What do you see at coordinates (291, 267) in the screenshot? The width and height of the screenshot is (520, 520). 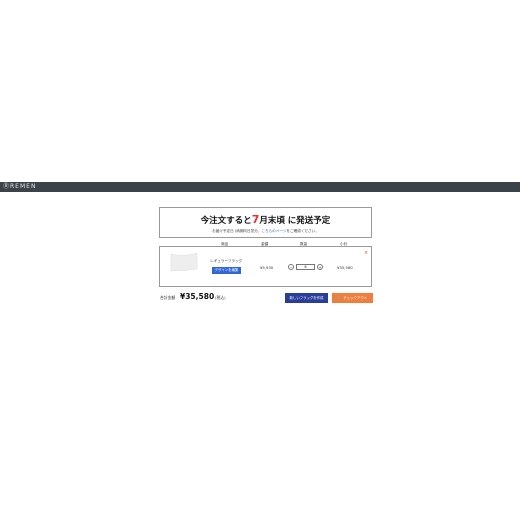 I see `quantity-decrease-button: −` at bounding box center [291, 267].